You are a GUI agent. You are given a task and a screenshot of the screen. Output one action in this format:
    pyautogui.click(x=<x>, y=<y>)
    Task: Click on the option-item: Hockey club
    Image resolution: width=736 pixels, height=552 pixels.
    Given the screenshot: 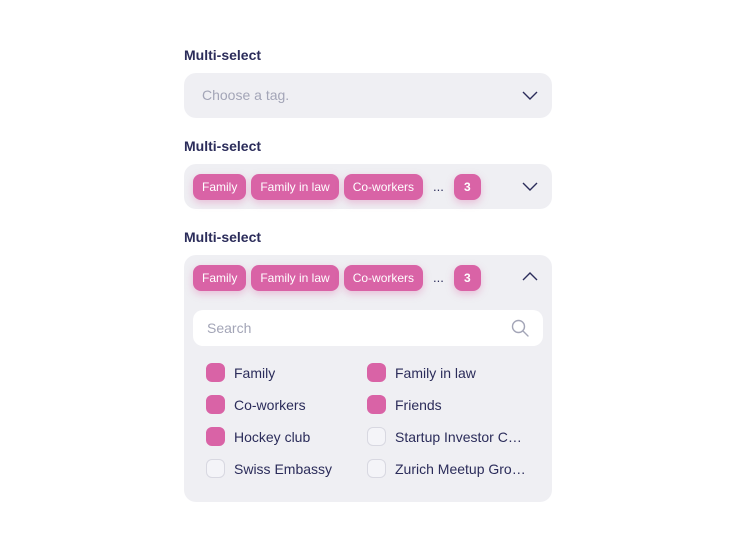 What is the action you would take?
    pyautogui.click(x=288, y=436)
    